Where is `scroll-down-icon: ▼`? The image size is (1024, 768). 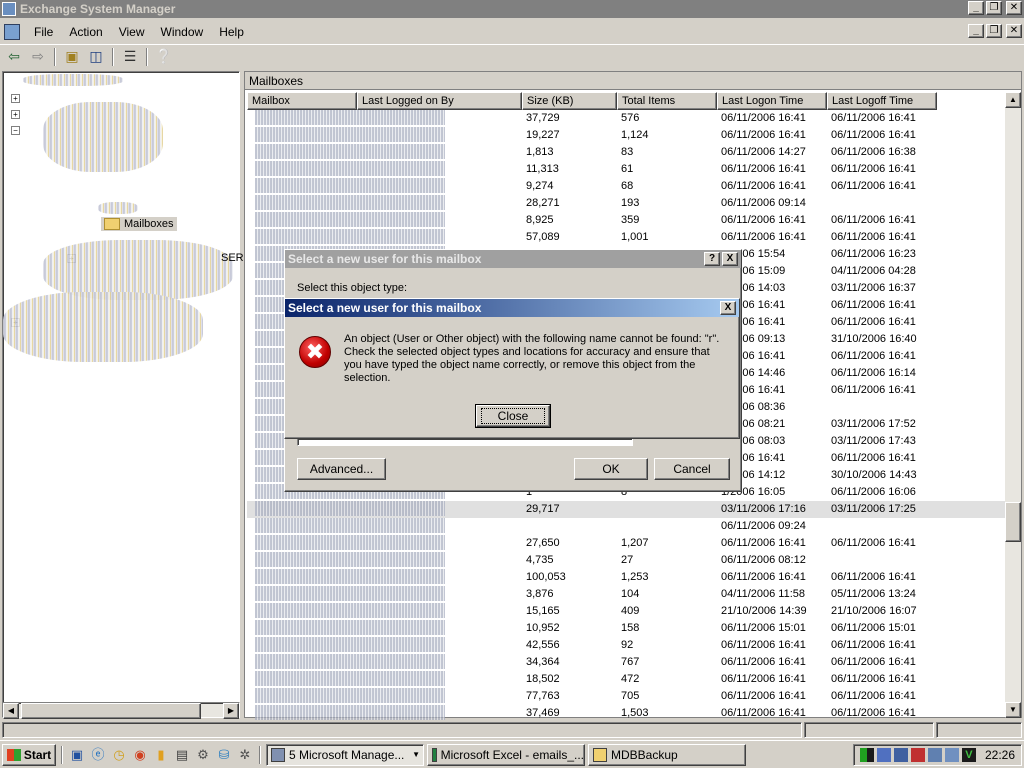
scroll-down-icon: ▼ is located at coordinates (1013, 710).